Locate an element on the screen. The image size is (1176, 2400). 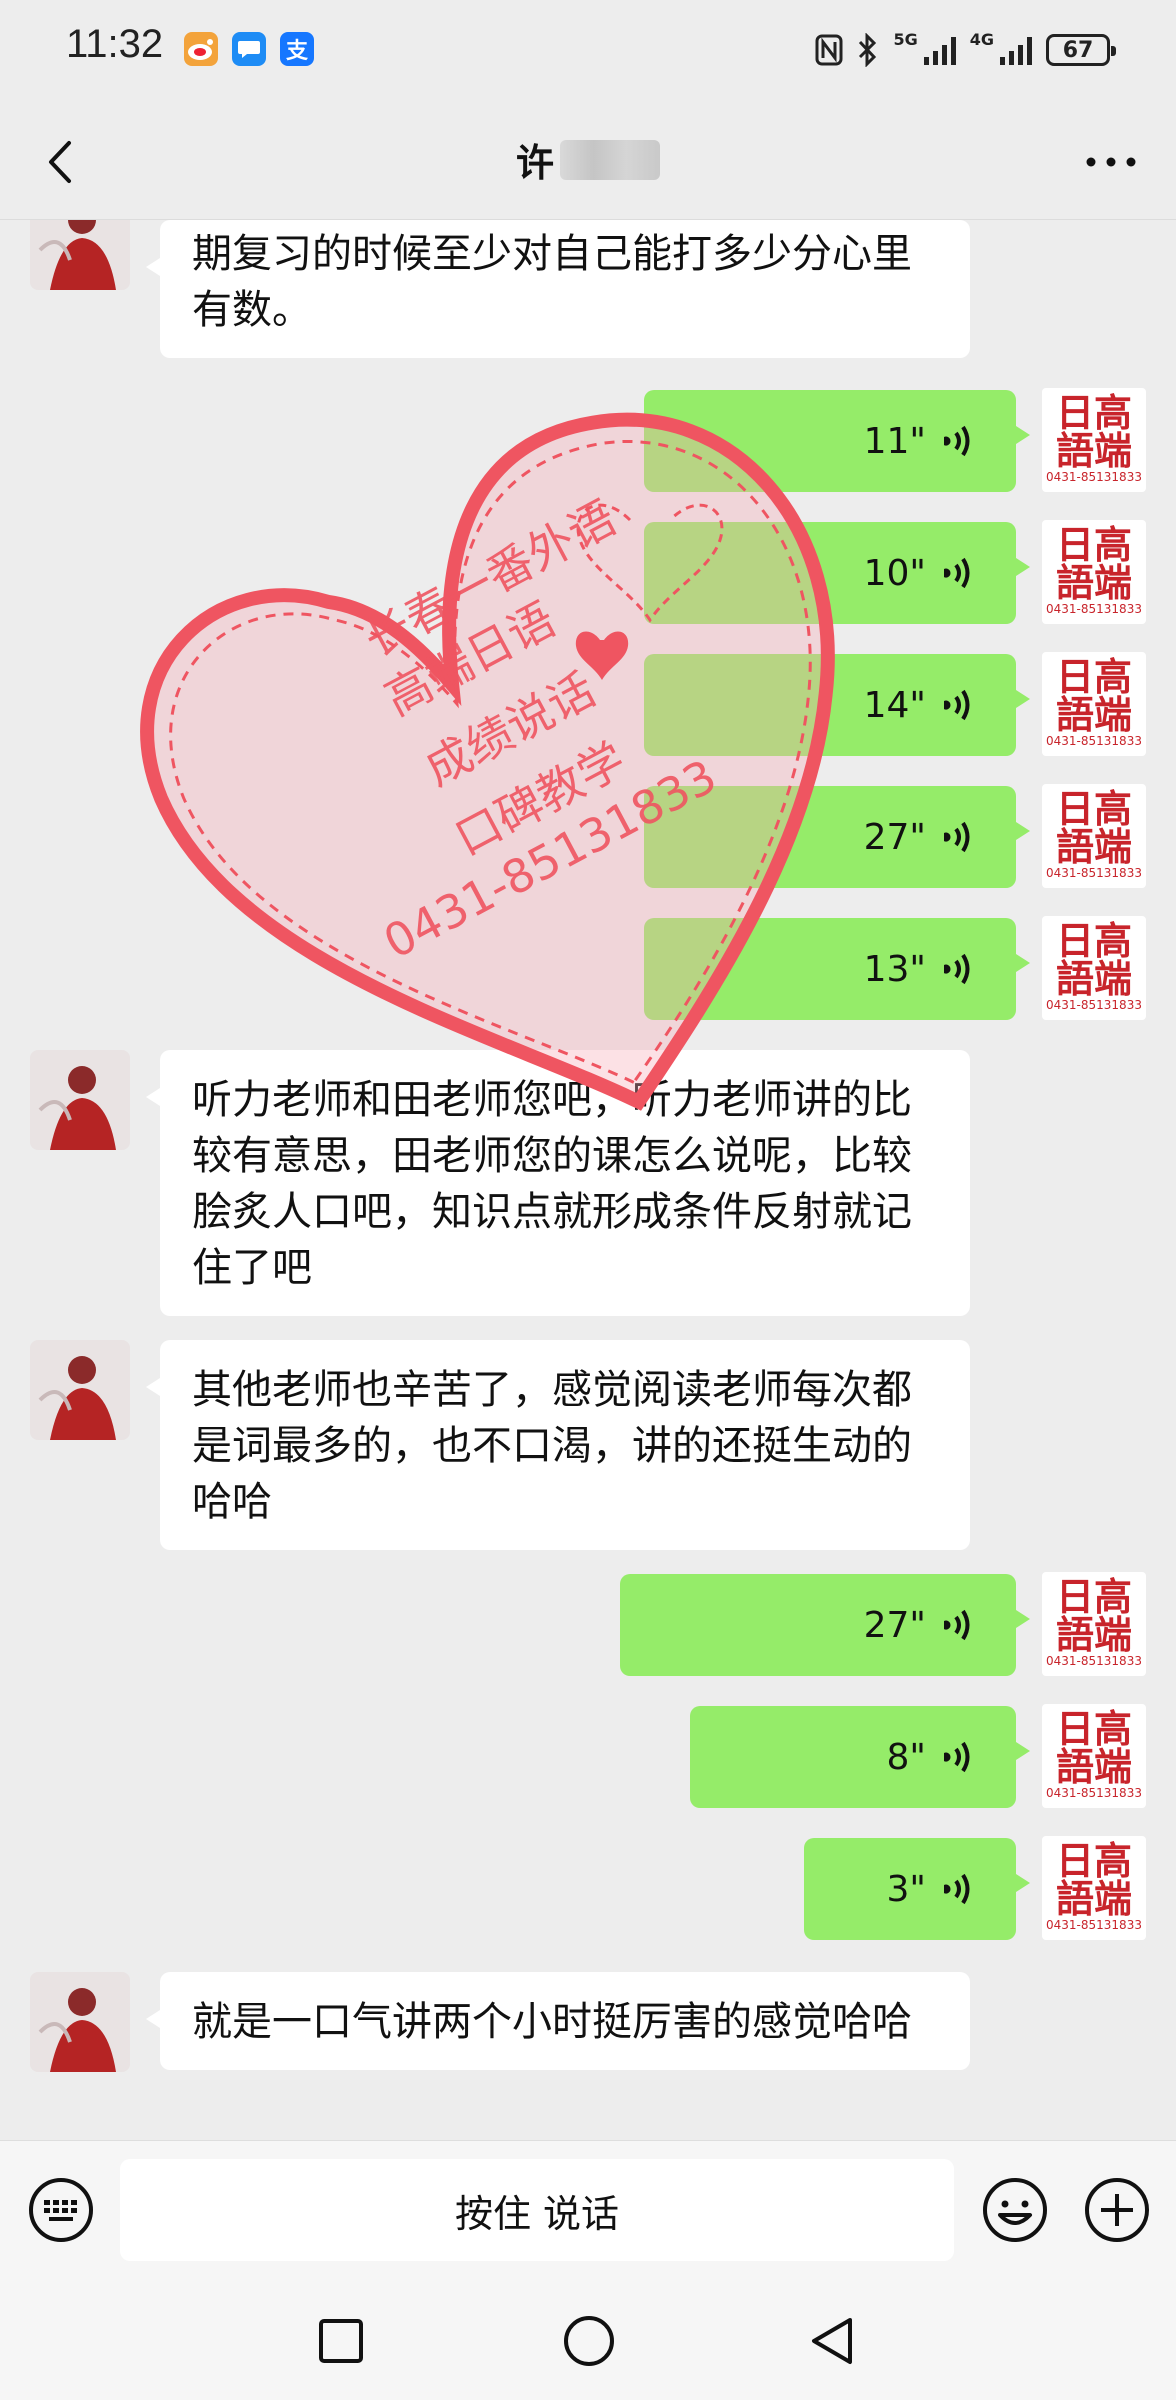
voice-duration: 13" is located at coordinates (894, 969).